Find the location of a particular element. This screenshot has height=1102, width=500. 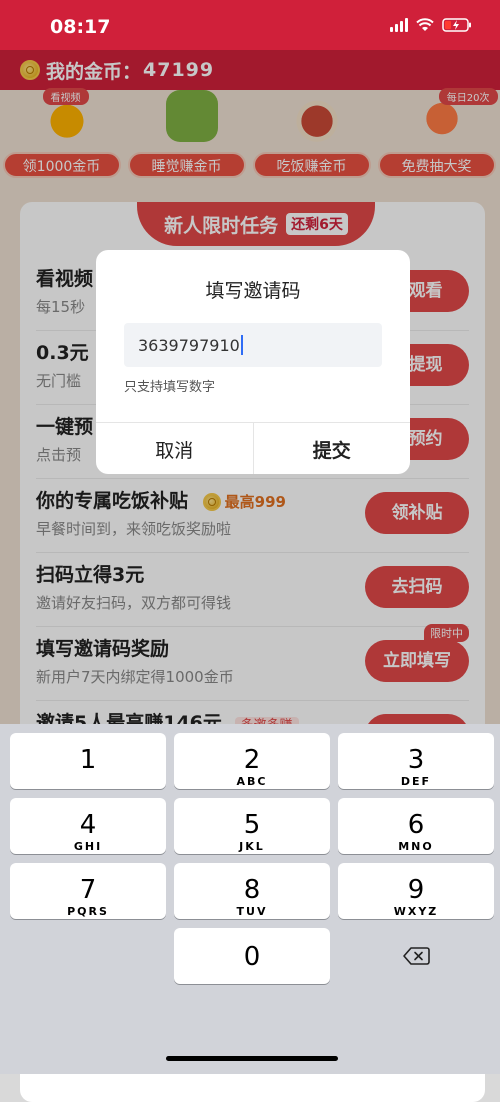

key-digit: 0 is located at coordinates (252, 957).